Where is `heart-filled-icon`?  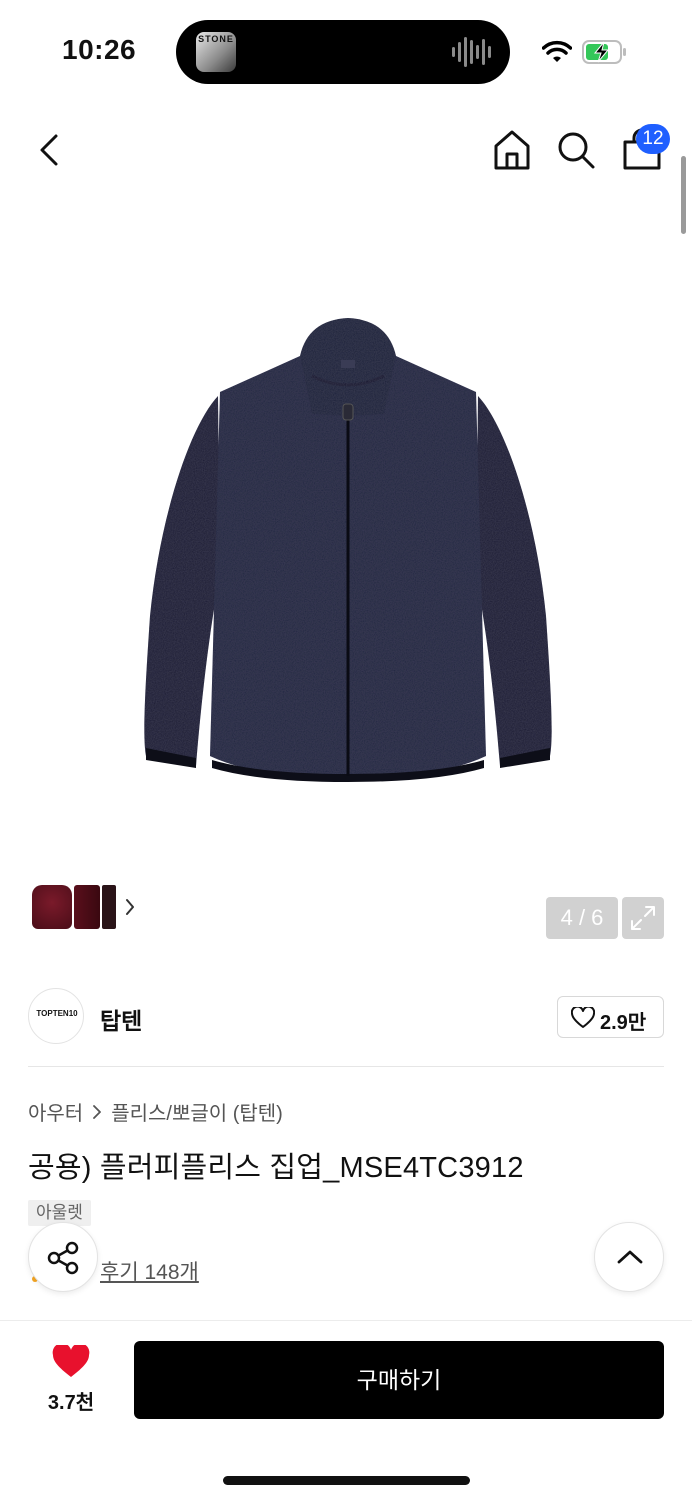
heart-filled-icon is located at coordinates (71, 1362).